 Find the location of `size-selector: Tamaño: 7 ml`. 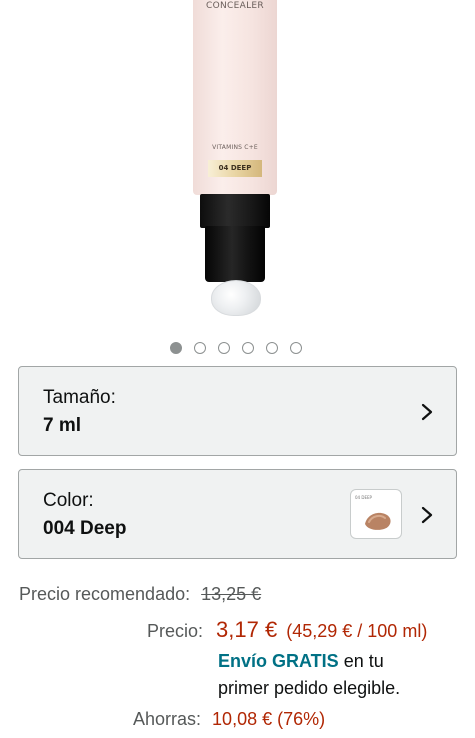

size-selector: Tamaño: 7 ml is located at coordinates (237, 411).